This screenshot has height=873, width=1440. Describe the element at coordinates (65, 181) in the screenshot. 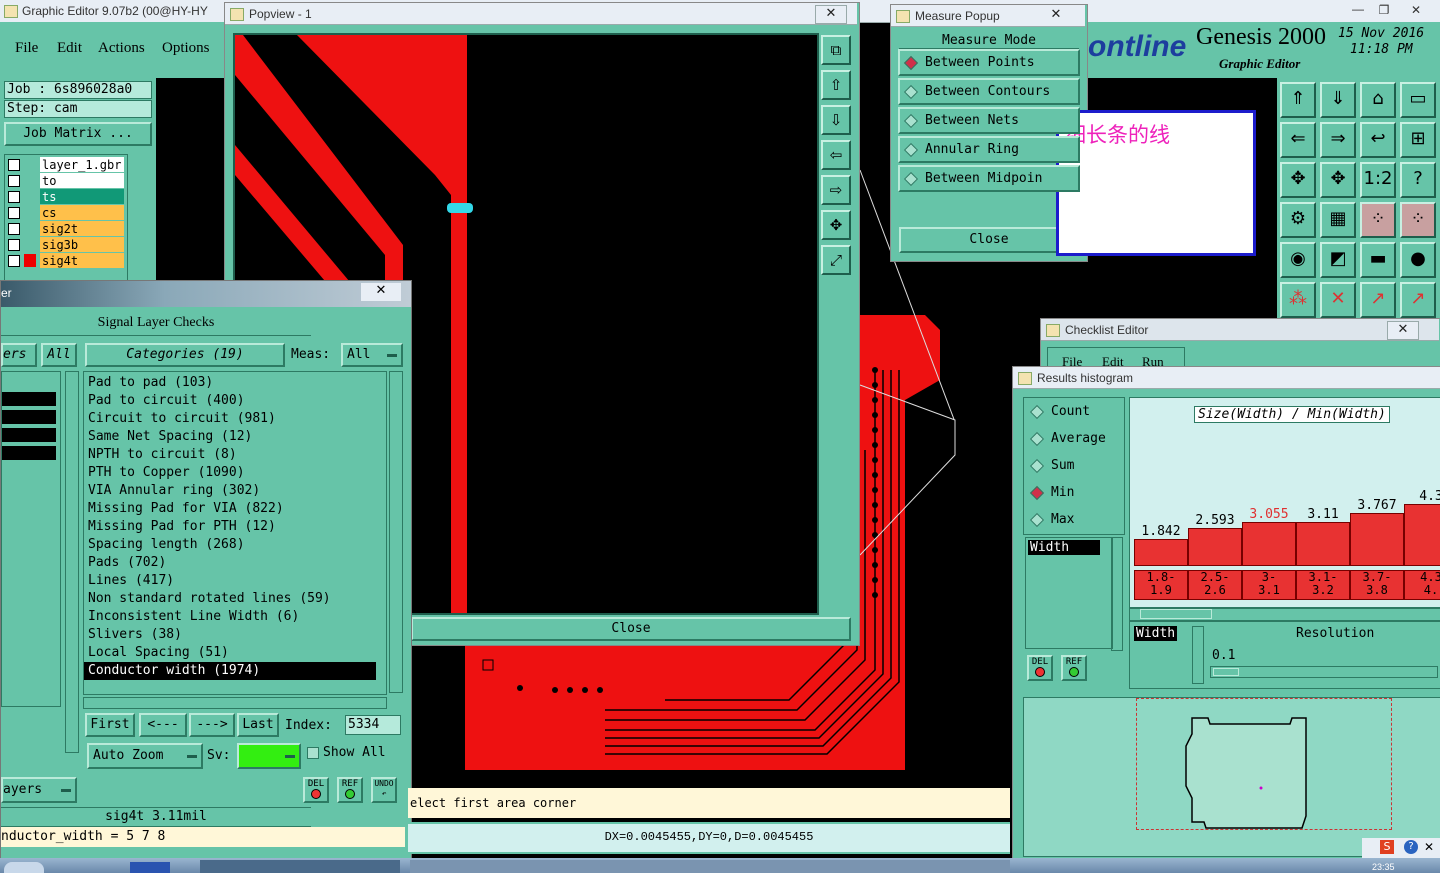

I see `layer-row: to` at that location.